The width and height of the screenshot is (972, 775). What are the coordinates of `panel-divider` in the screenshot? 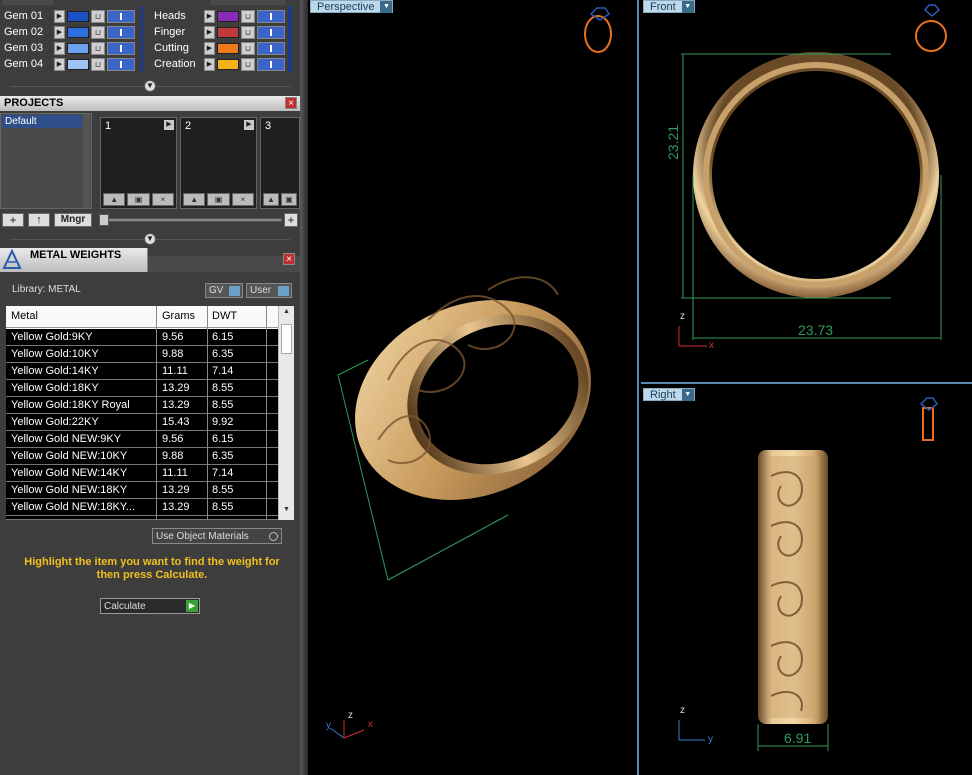 It's located at (304, 387).